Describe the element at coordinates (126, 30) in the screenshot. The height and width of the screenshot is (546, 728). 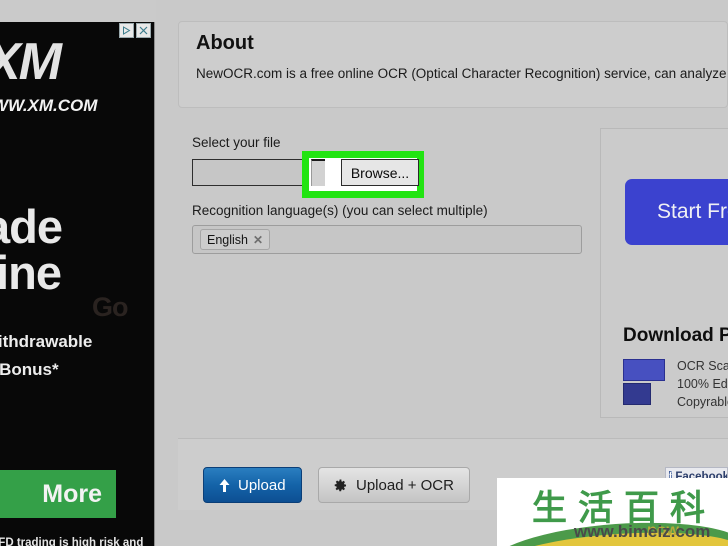
I see `adchoices-icon` at that location.